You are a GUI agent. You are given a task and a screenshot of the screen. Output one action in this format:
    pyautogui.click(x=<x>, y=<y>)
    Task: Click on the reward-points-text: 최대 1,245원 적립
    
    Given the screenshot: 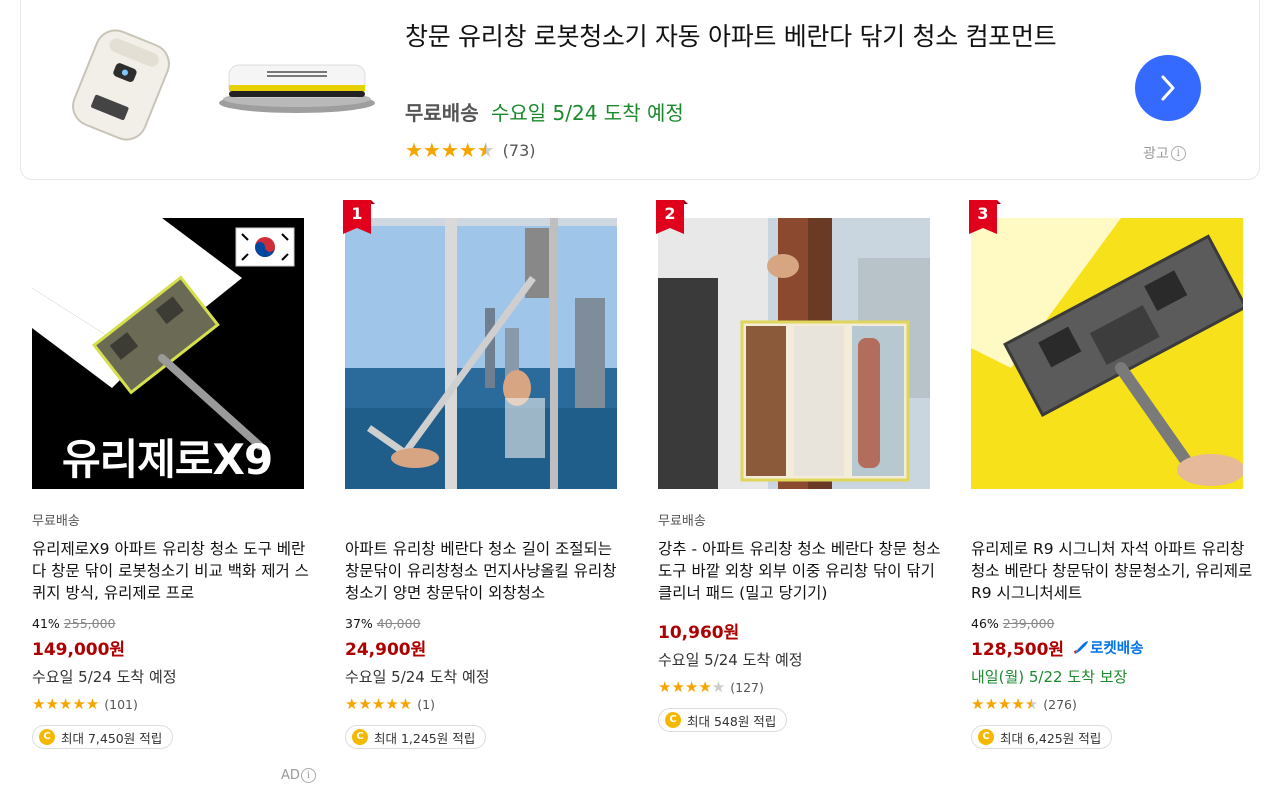 What is the action you would take?
    pyautogui.click(x=425, y=738)
    